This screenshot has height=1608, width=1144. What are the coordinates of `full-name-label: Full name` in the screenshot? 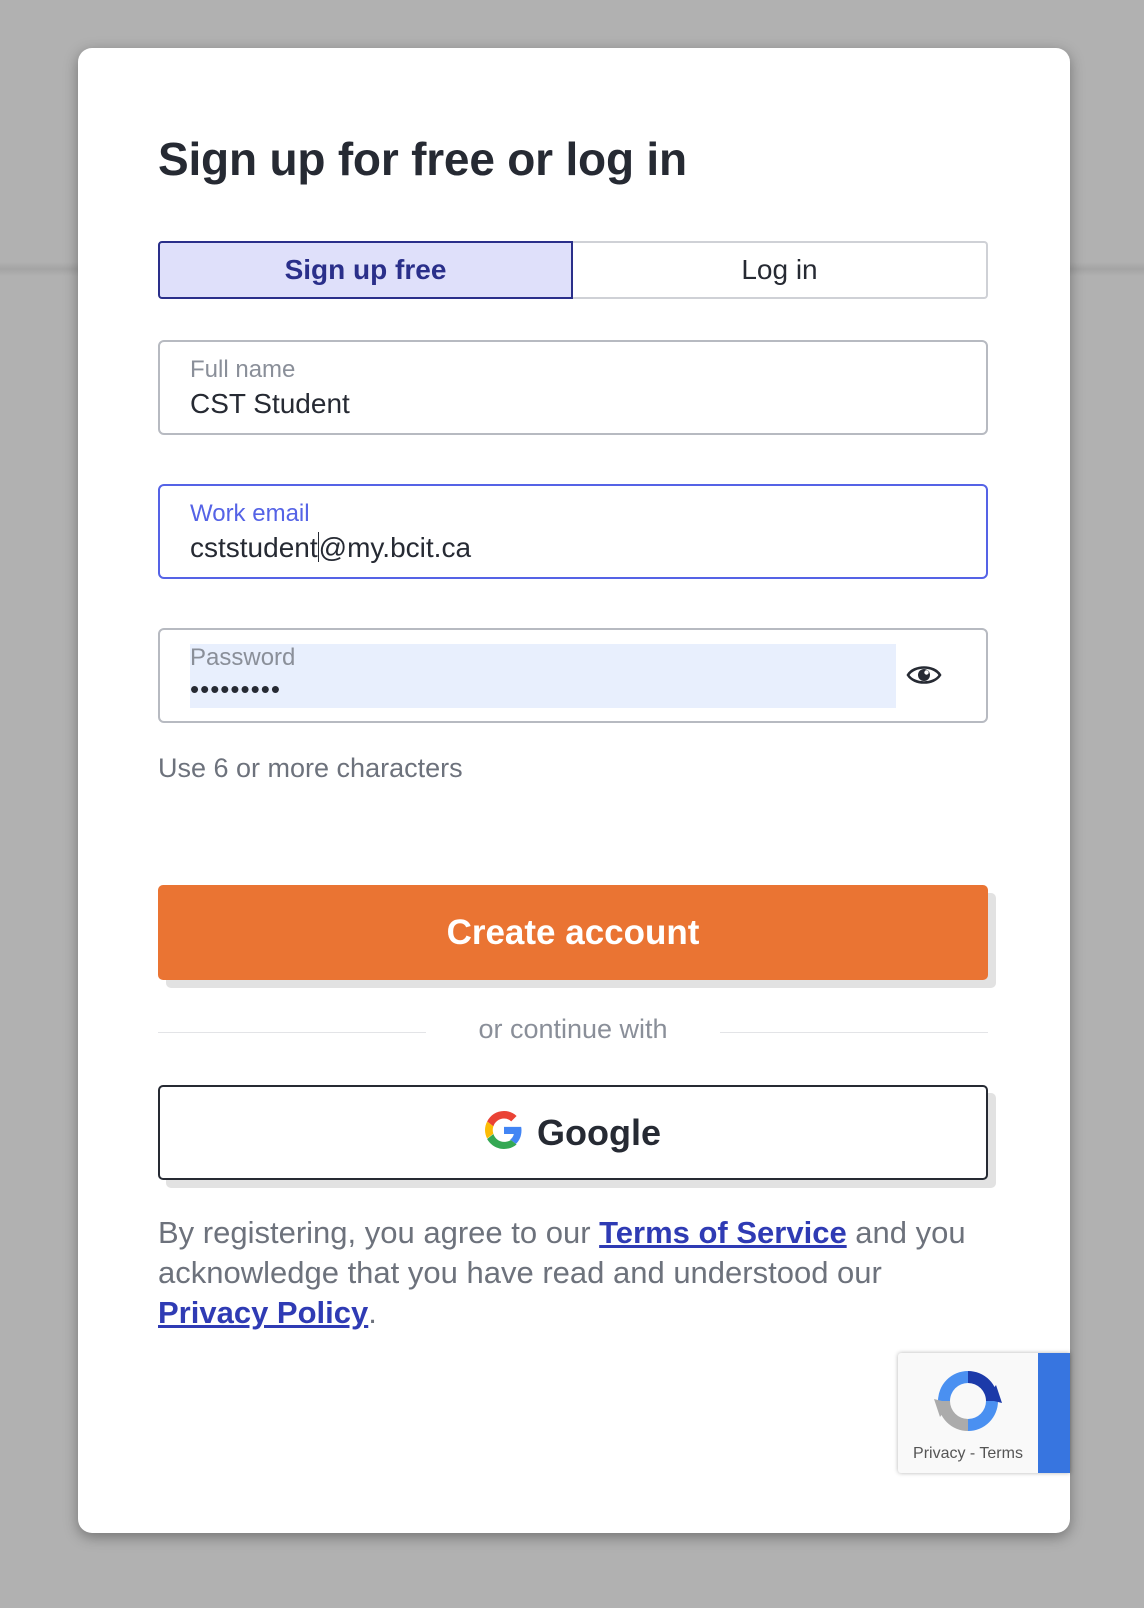 It's located at (243, 369).